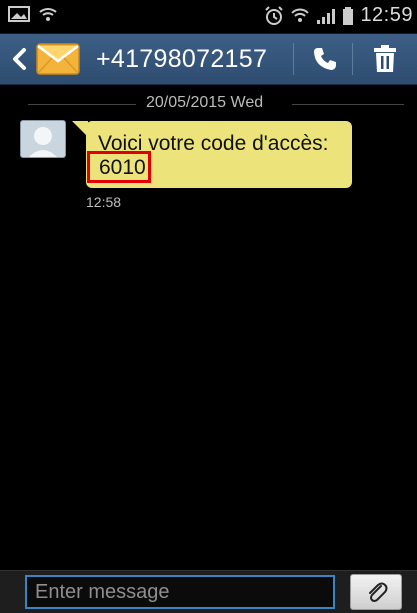  Describe the element at coordinates (19, 14) in the screenshot. I see `image-icon` at that location.